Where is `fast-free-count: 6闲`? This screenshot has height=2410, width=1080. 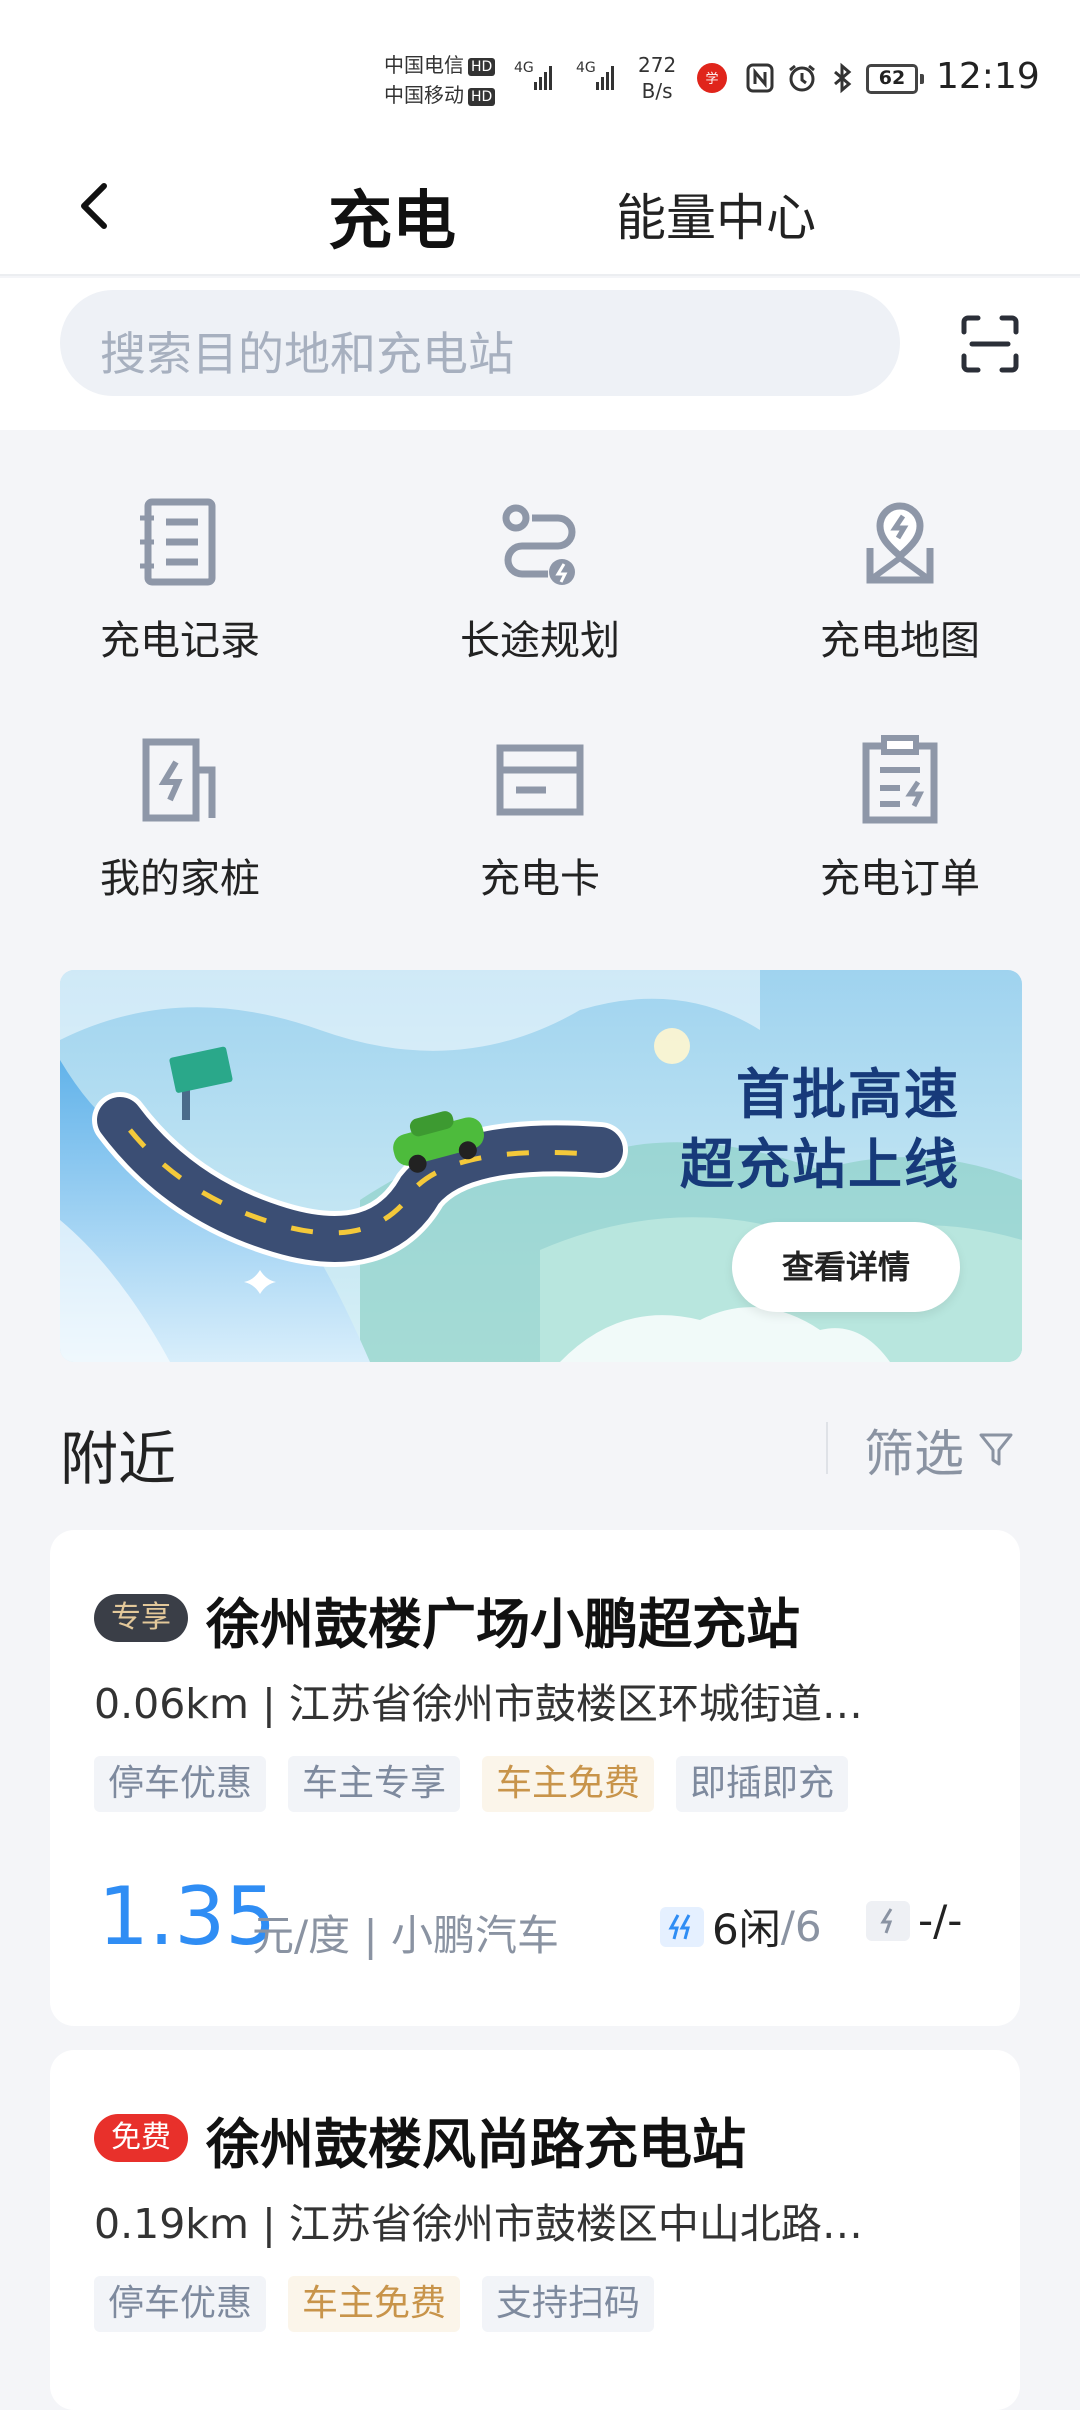 fast-free-count: 6闲 is located at coordinates (746, 1929).